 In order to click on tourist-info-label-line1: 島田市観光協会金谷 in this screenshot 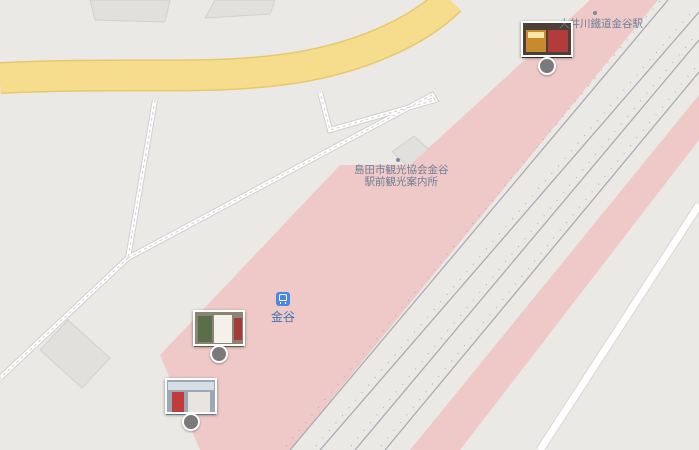, I will do `click(401, 170)`.